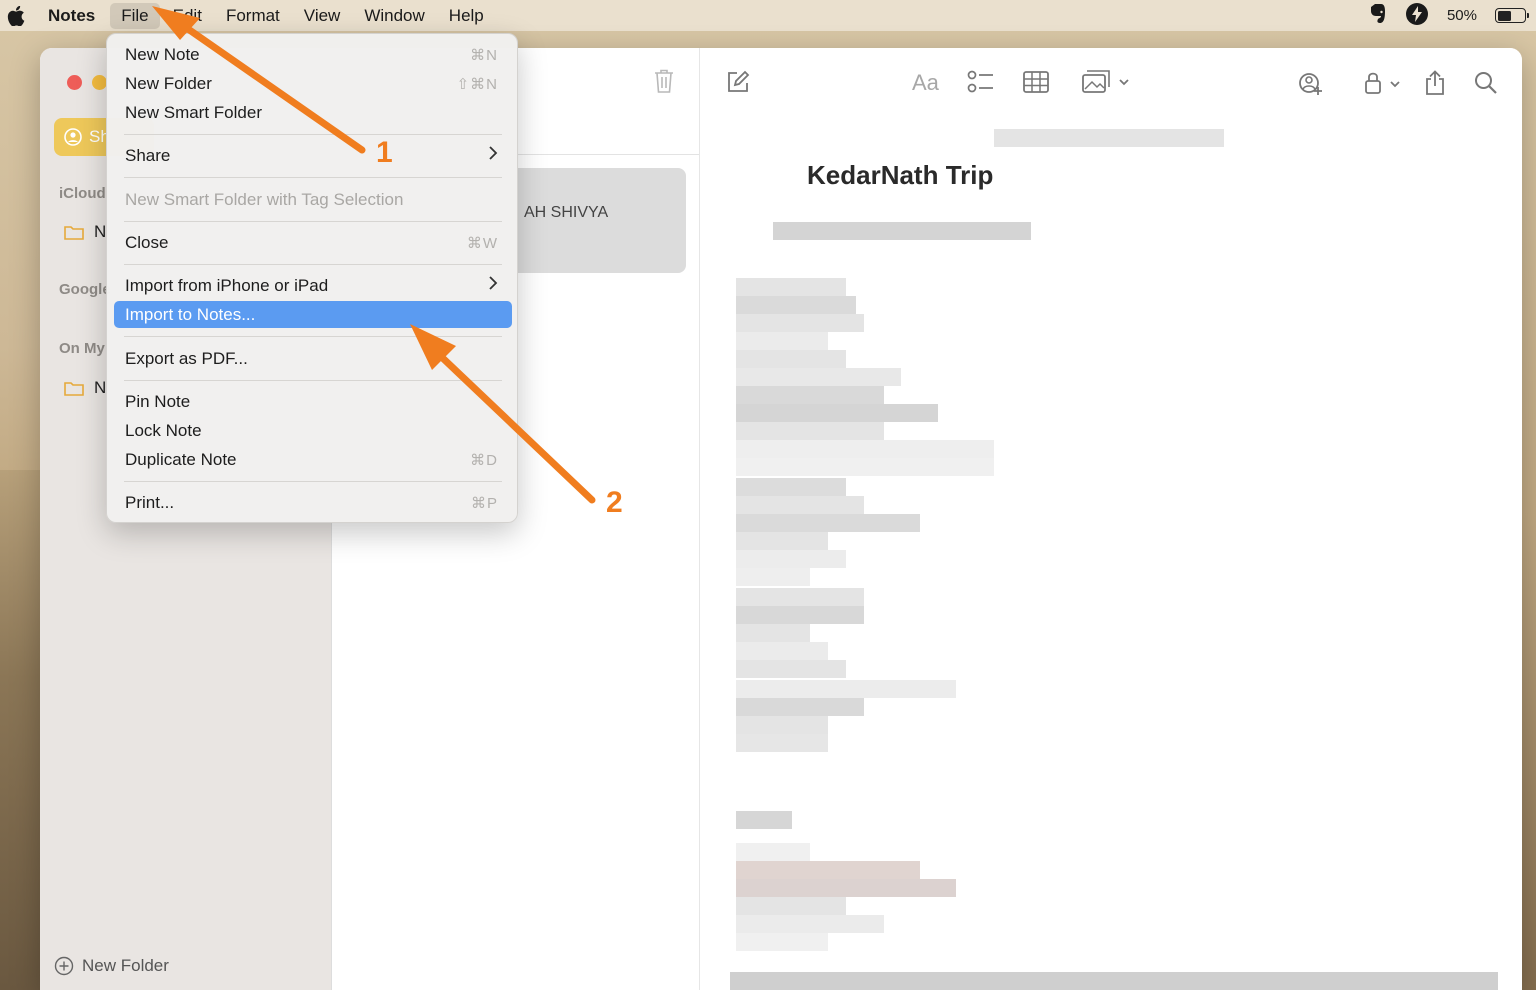  Describe the element at coordinates (484, 503) in the screenshot. I see `menu-shortcut: ⌘P` at that location.